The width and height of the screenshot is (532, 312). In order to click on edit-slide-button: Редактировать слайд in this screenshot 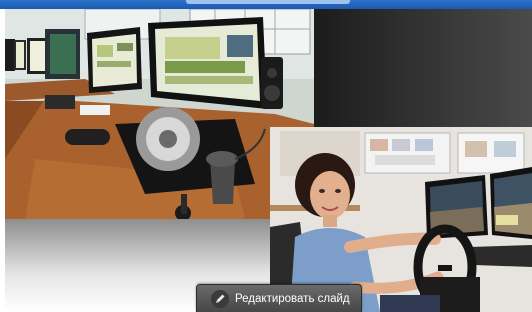, I will do `click(279, 298)`.